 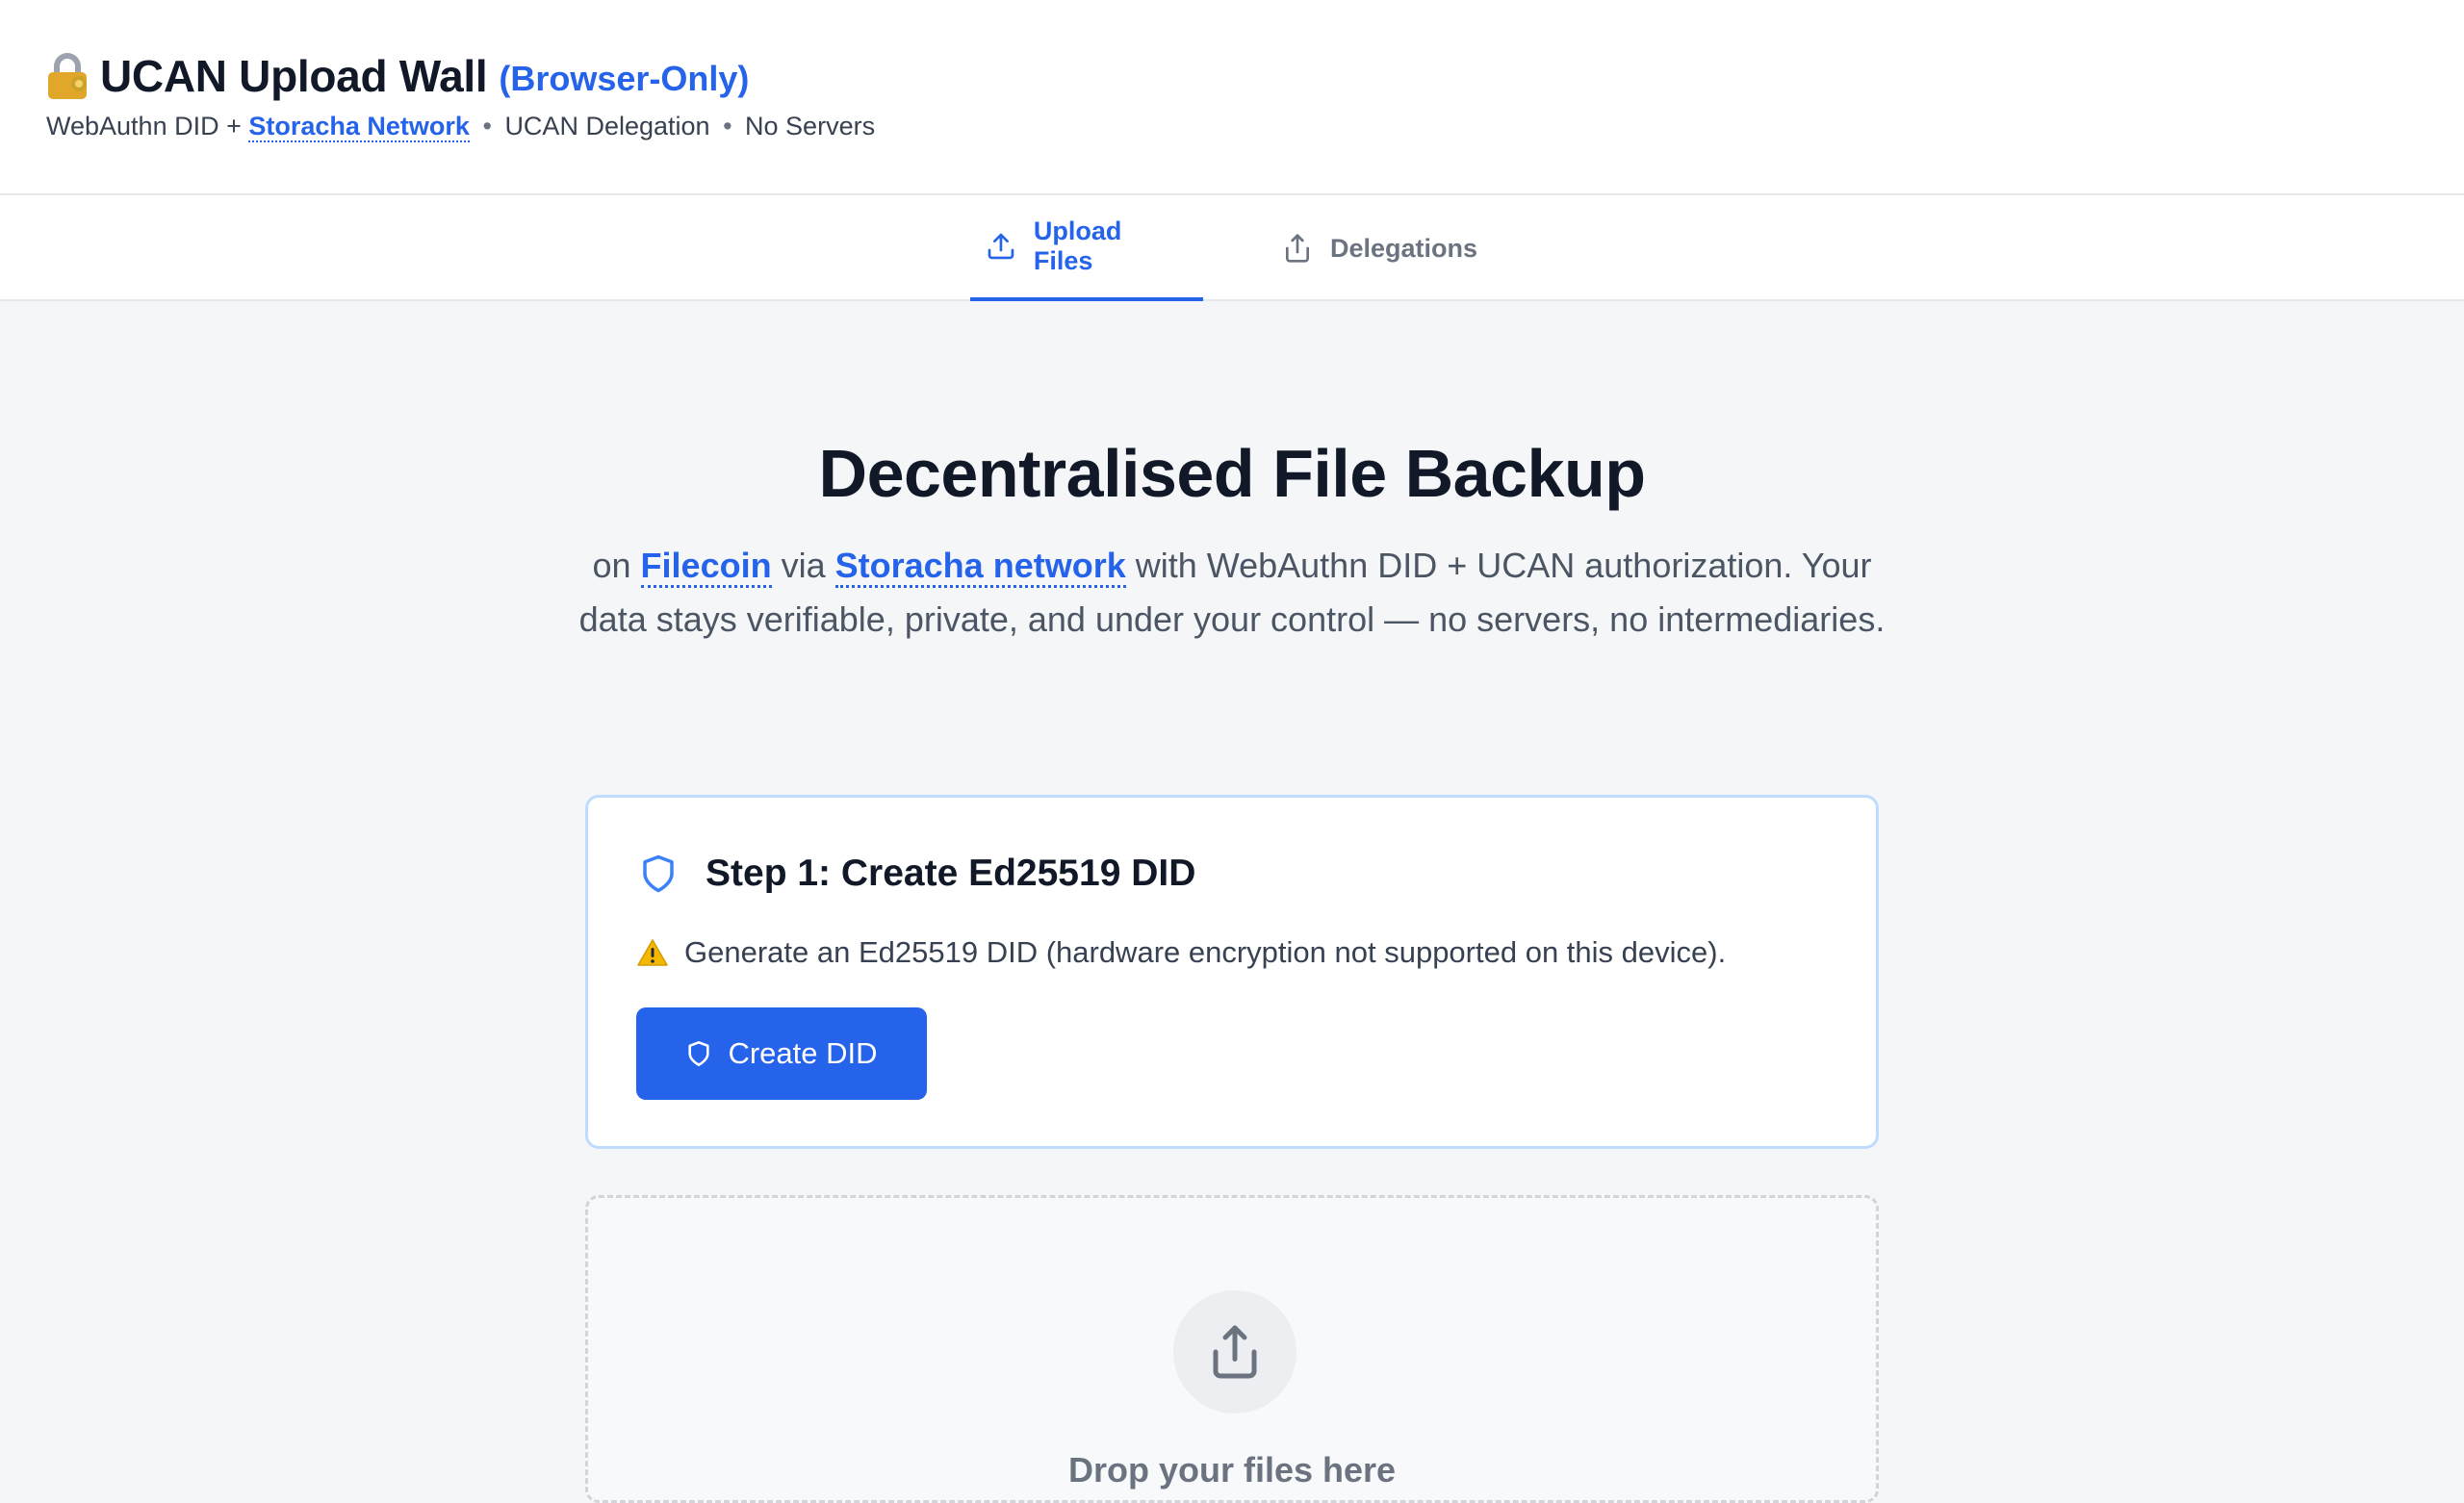 I want to click on tab-label: Delegations, so click(x=1404, y=248).